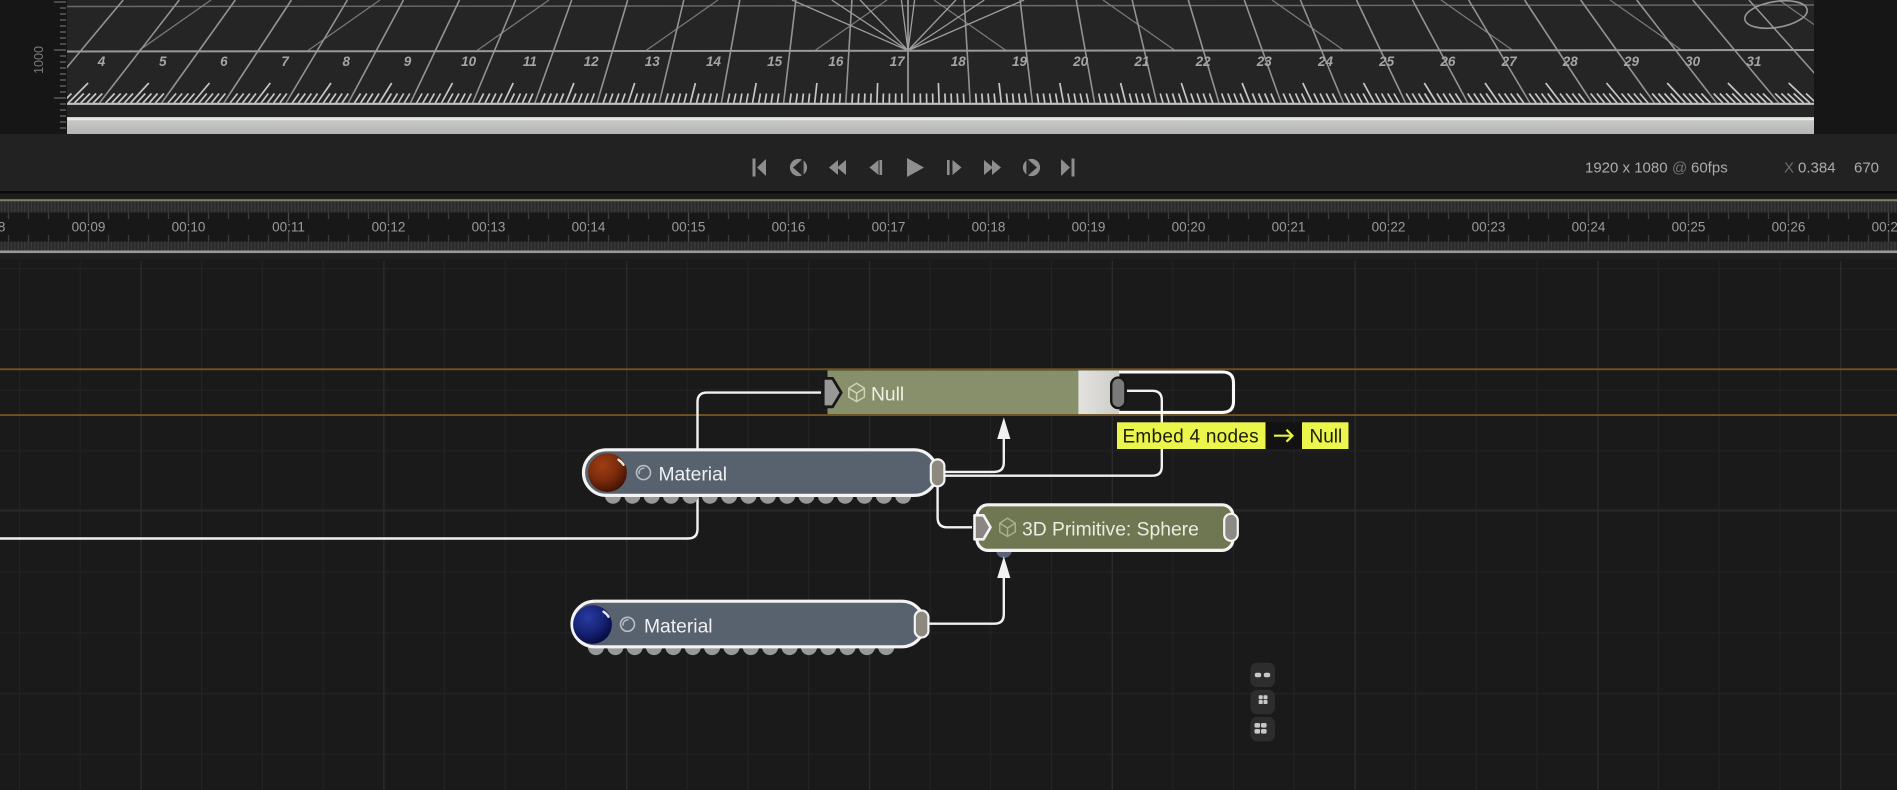  Describe the element at coordinates (1884, 227) in the screenshot. I see `svg-text: 00:27` at that location.